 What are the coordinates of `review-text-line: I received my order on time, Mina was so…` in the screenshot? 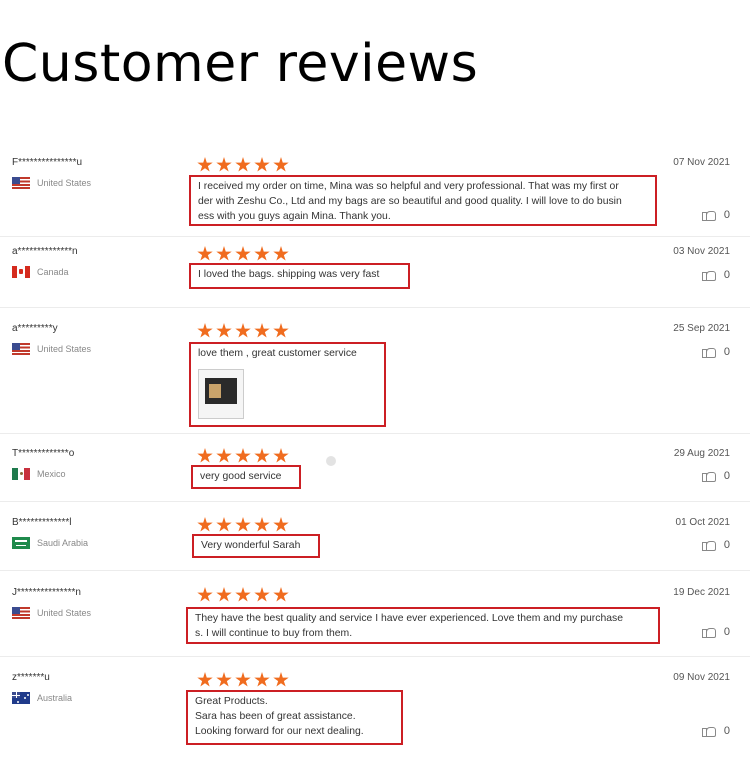 It's located at (408, 186).